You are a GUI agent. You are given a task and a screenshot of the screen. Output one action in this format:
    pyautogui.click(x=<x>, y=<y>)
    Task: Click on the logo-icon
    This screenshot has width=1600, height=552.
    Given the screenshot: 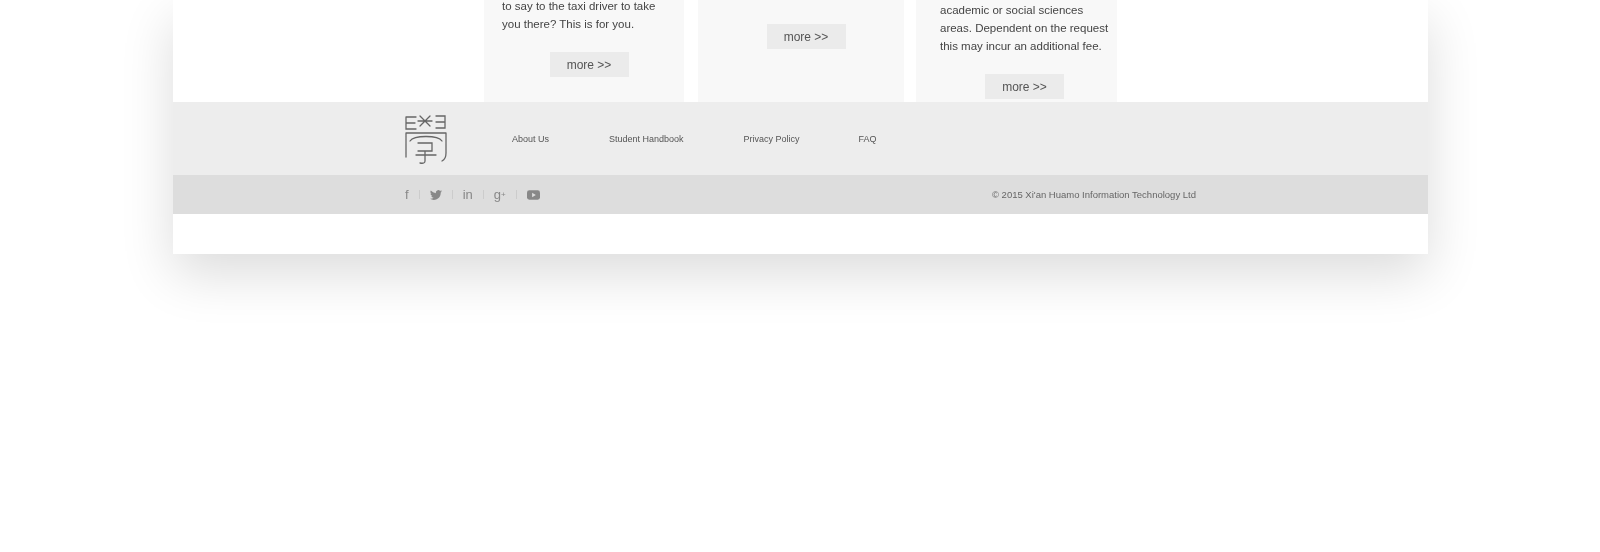 What is the action you would take?
    pyautogui.click(x=426, y=138)
    